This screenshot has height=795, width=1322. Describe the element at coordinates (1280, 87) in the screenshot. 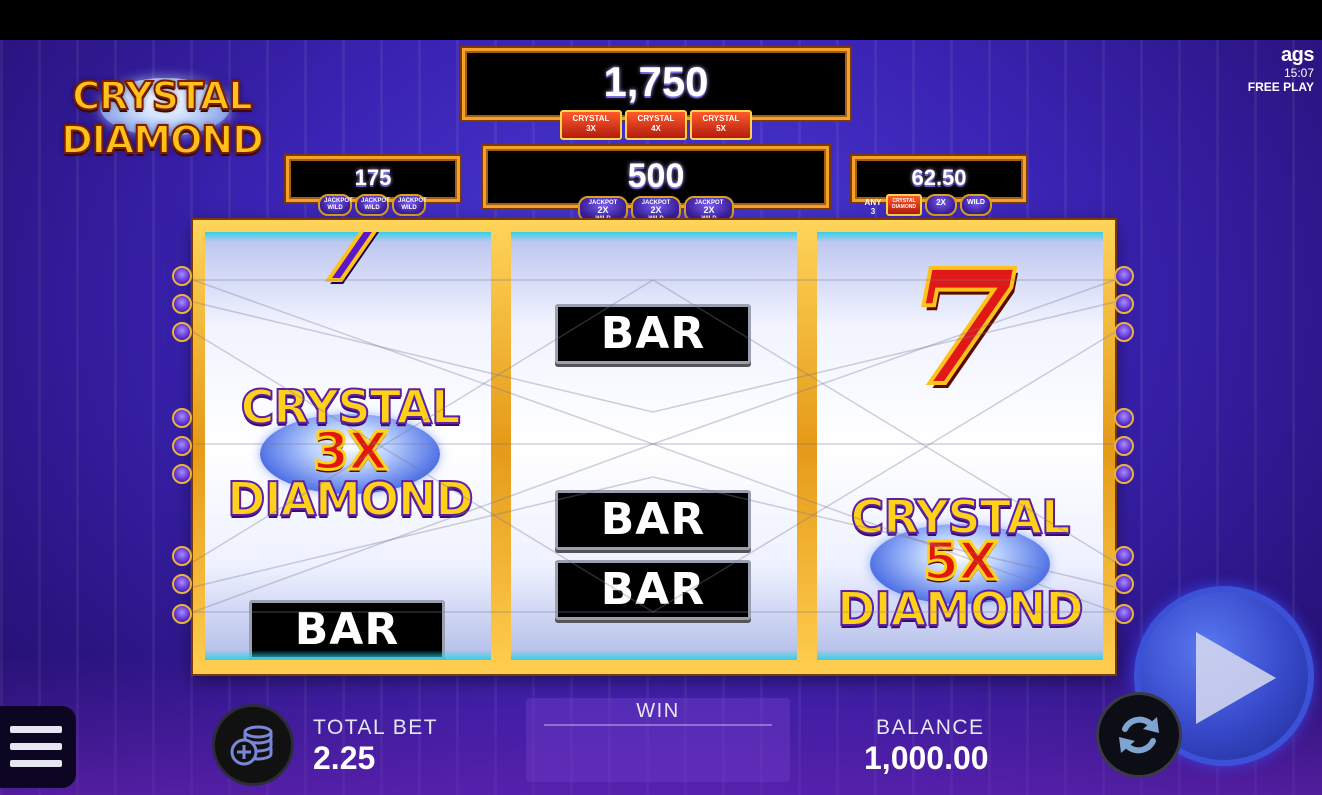

I see `play-mode: FREE PLAY` at that location.